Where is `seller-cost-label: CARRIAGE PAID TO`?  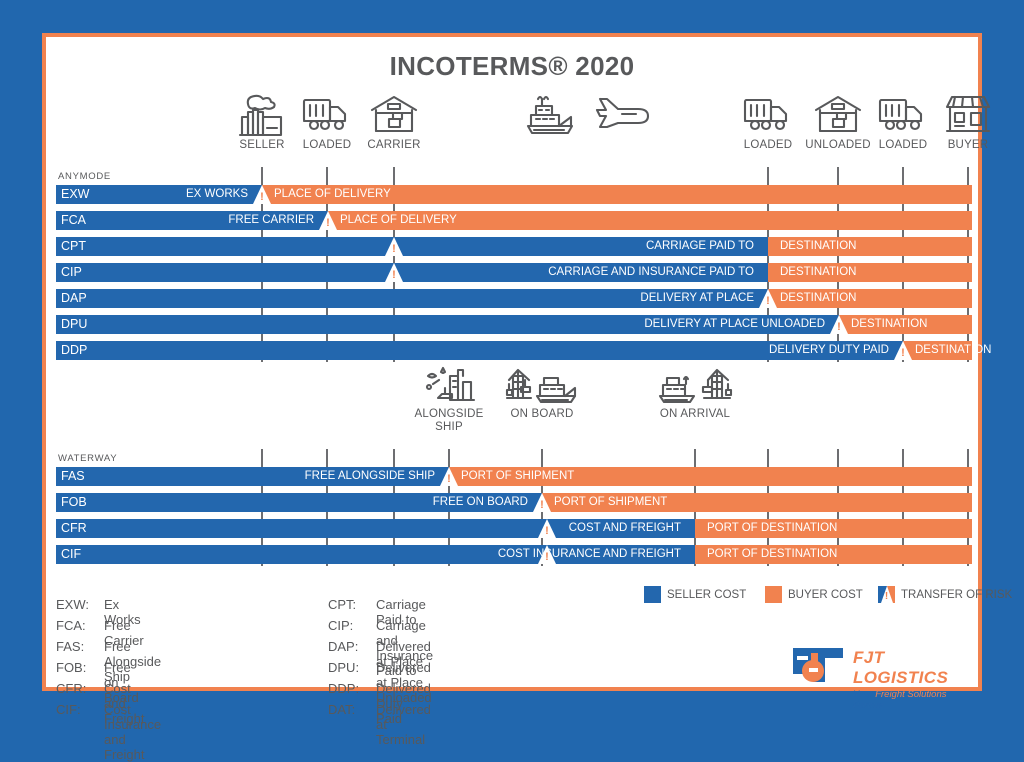 seller-cost-label: CARRIAGE PAID TO is located at coordinates (700, 246).